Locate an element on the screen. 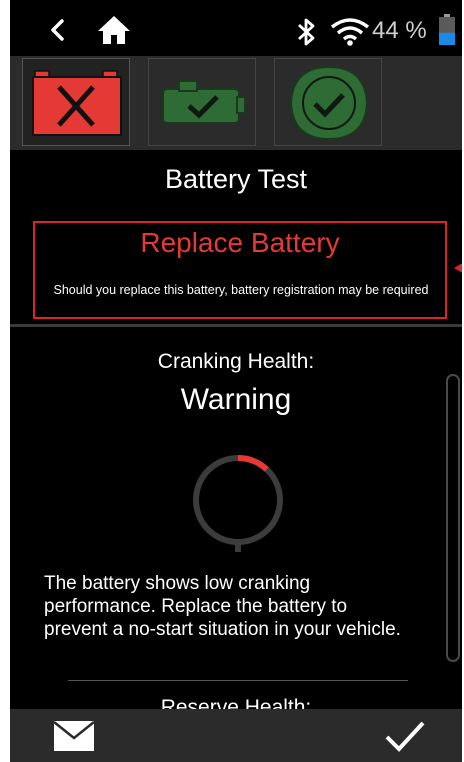 Image resolution: width=464 pixels, height=762 pixels. tab-battery-result is located at coordinates (76, 102).